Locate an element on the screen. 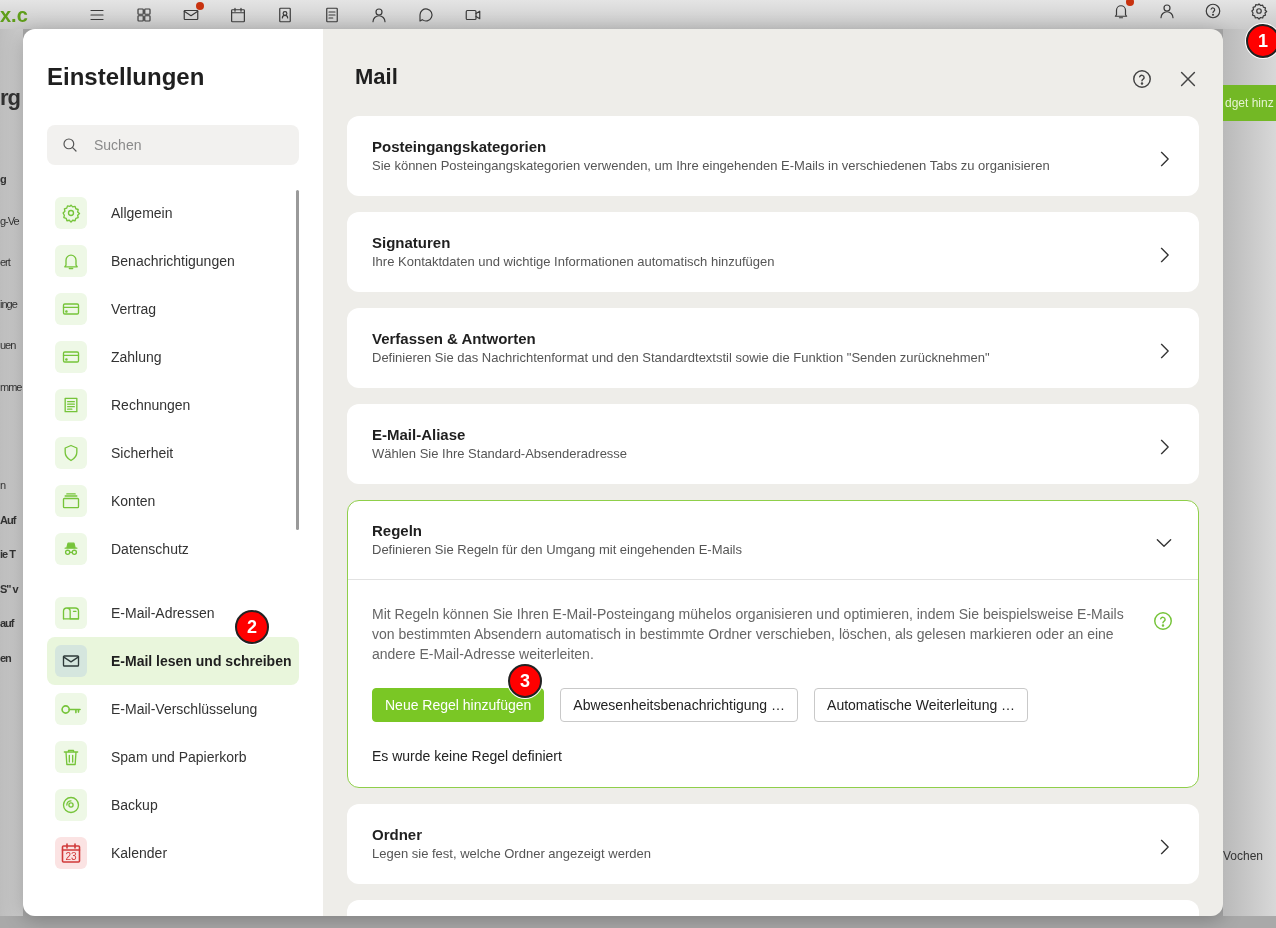  step-marker: 1 is located at coordinates (1261, 41).